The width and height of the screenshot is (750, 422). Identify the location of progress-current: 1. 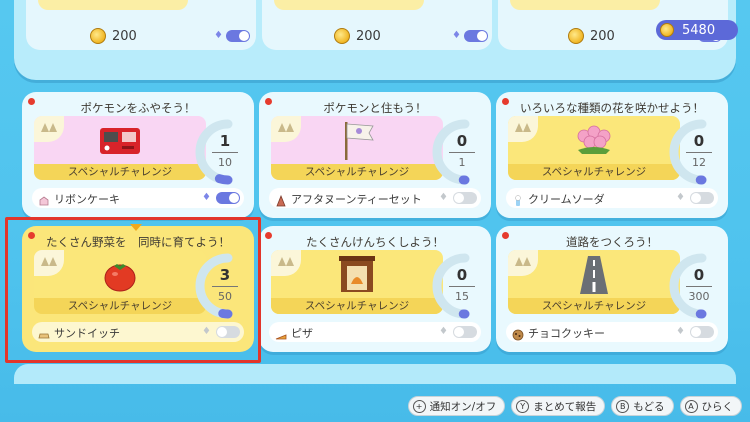
(225, 141).